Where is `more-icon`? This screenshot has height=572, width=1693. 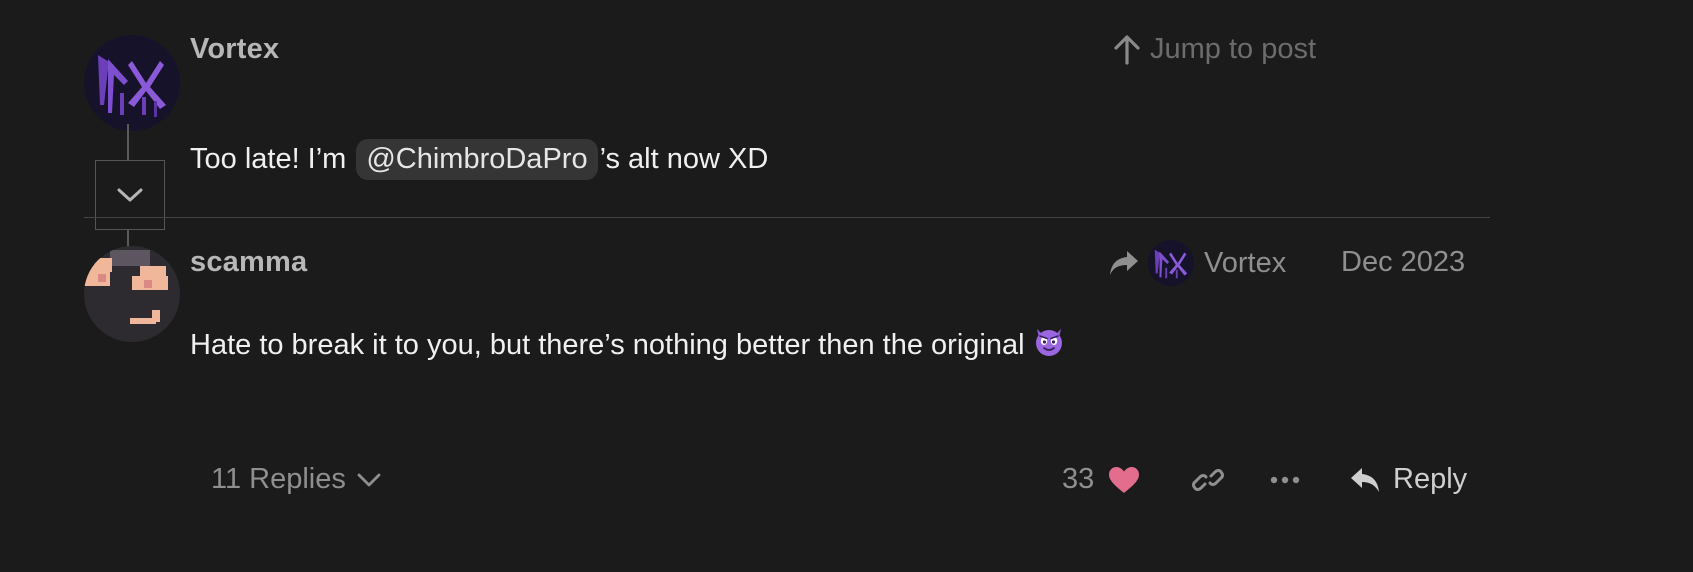
more-icon is located at coordinates (1285, 480).